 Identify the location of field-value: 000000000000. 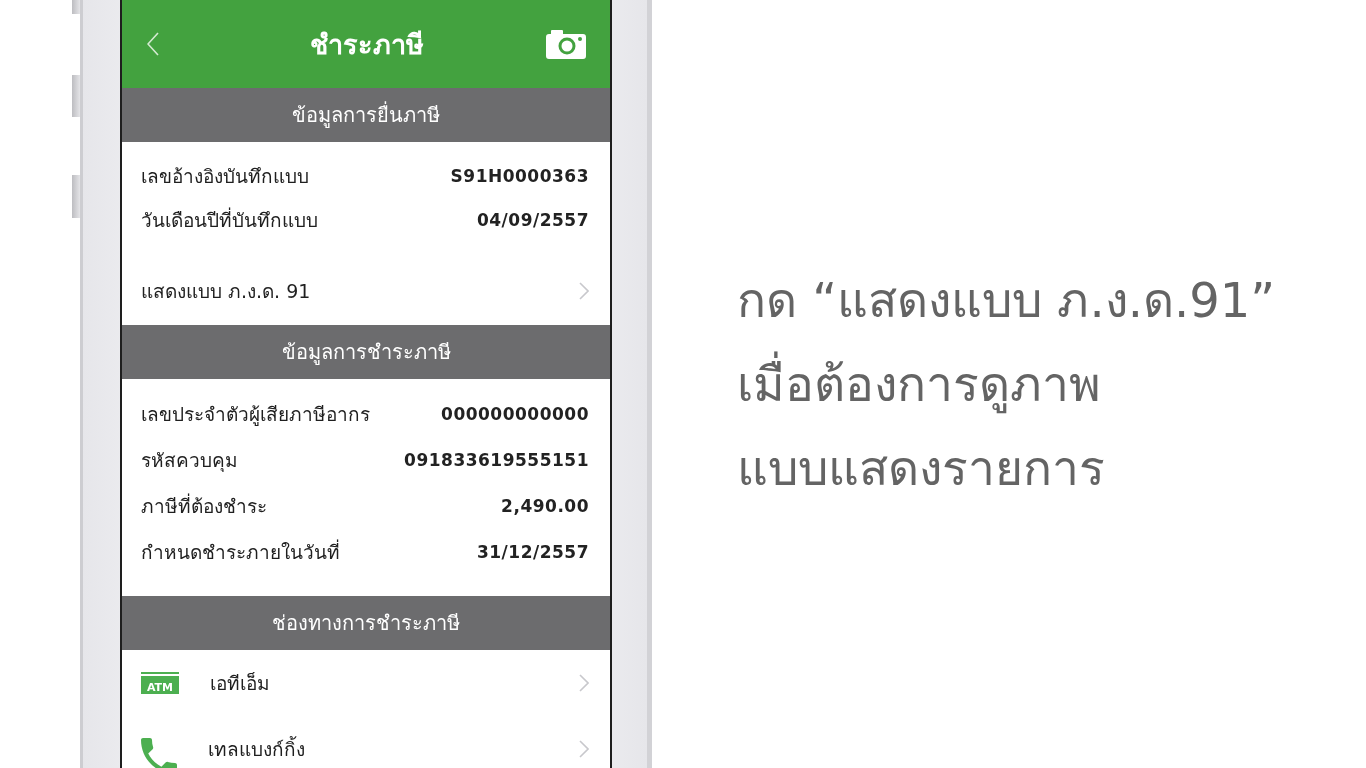
(515, 414).